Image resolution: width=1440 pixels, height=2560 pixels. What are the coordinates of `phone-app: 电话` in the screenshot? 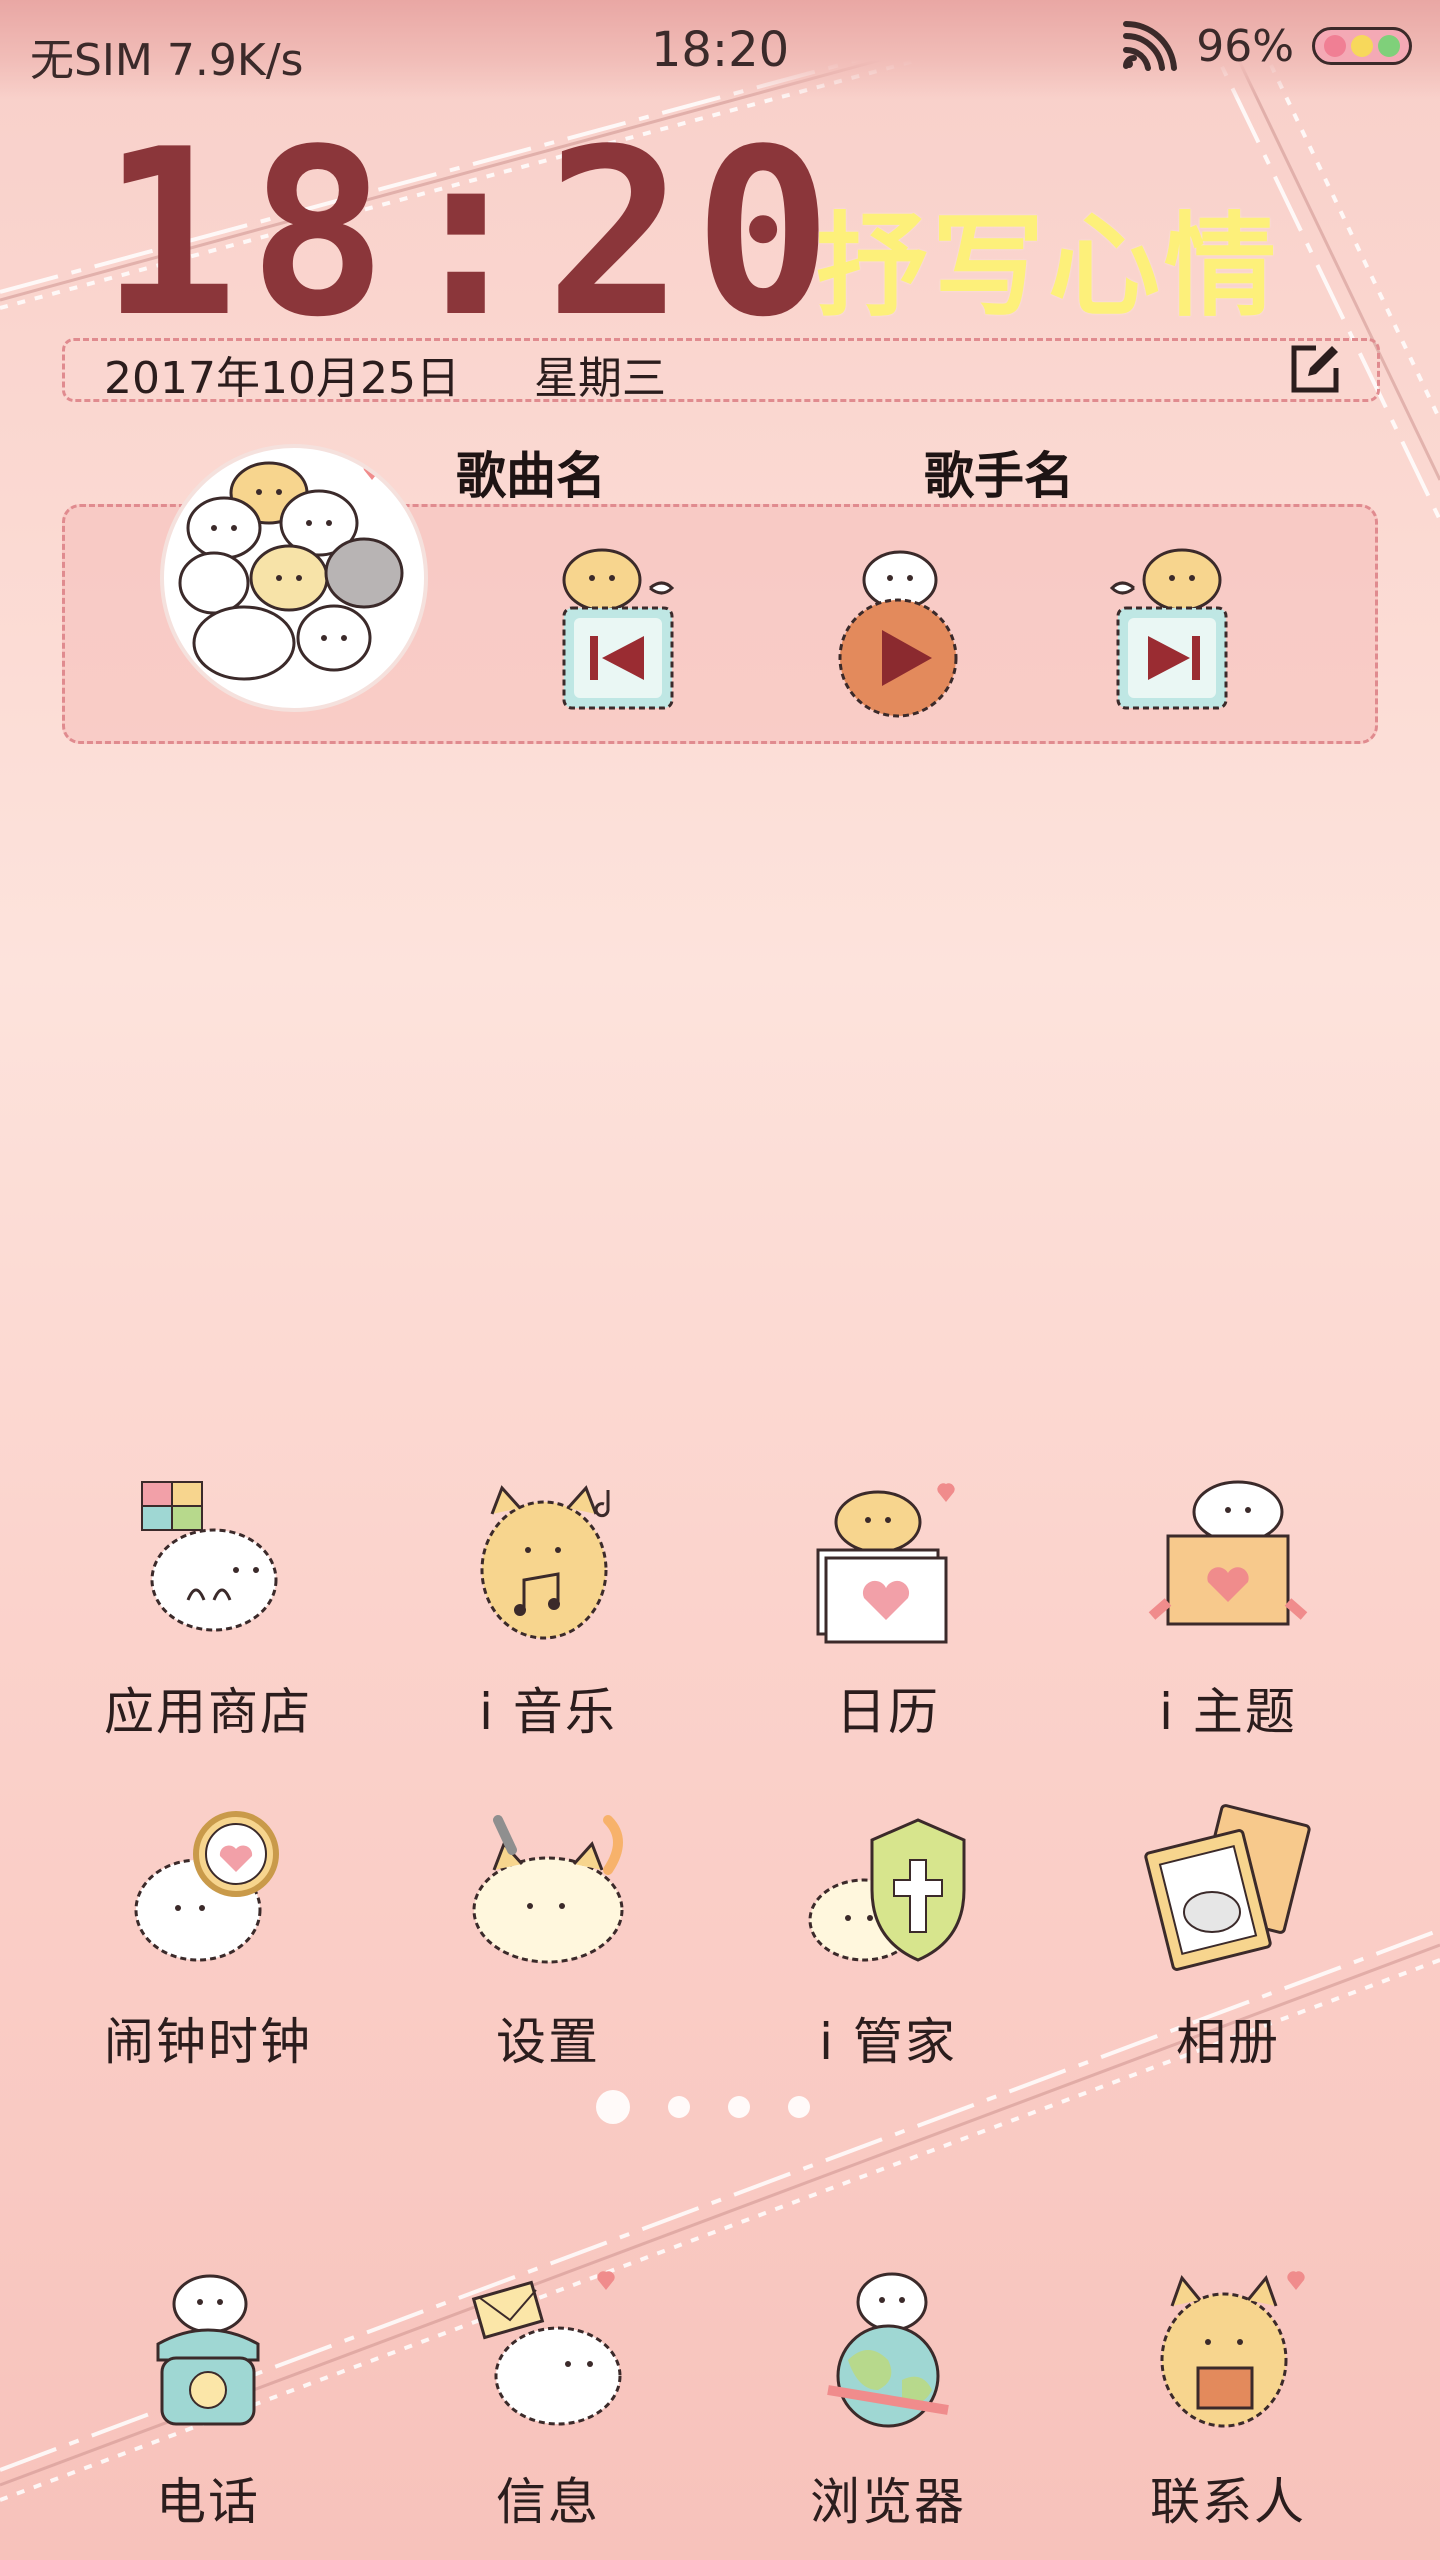 It's located at (208, 2397).